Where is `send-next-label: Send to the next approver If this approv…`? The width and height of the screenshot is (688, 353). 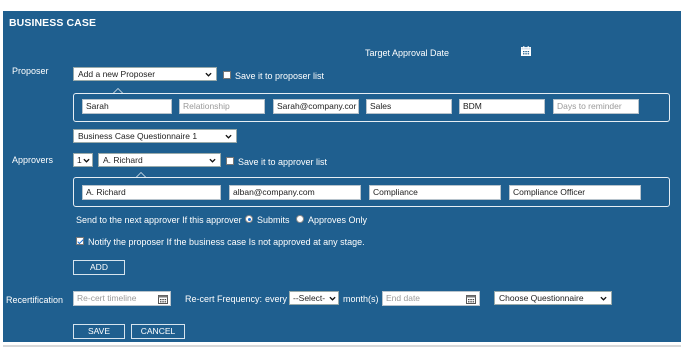 send-next-label: Send to the next approver If this approv… is located at coordinates (159, 220).